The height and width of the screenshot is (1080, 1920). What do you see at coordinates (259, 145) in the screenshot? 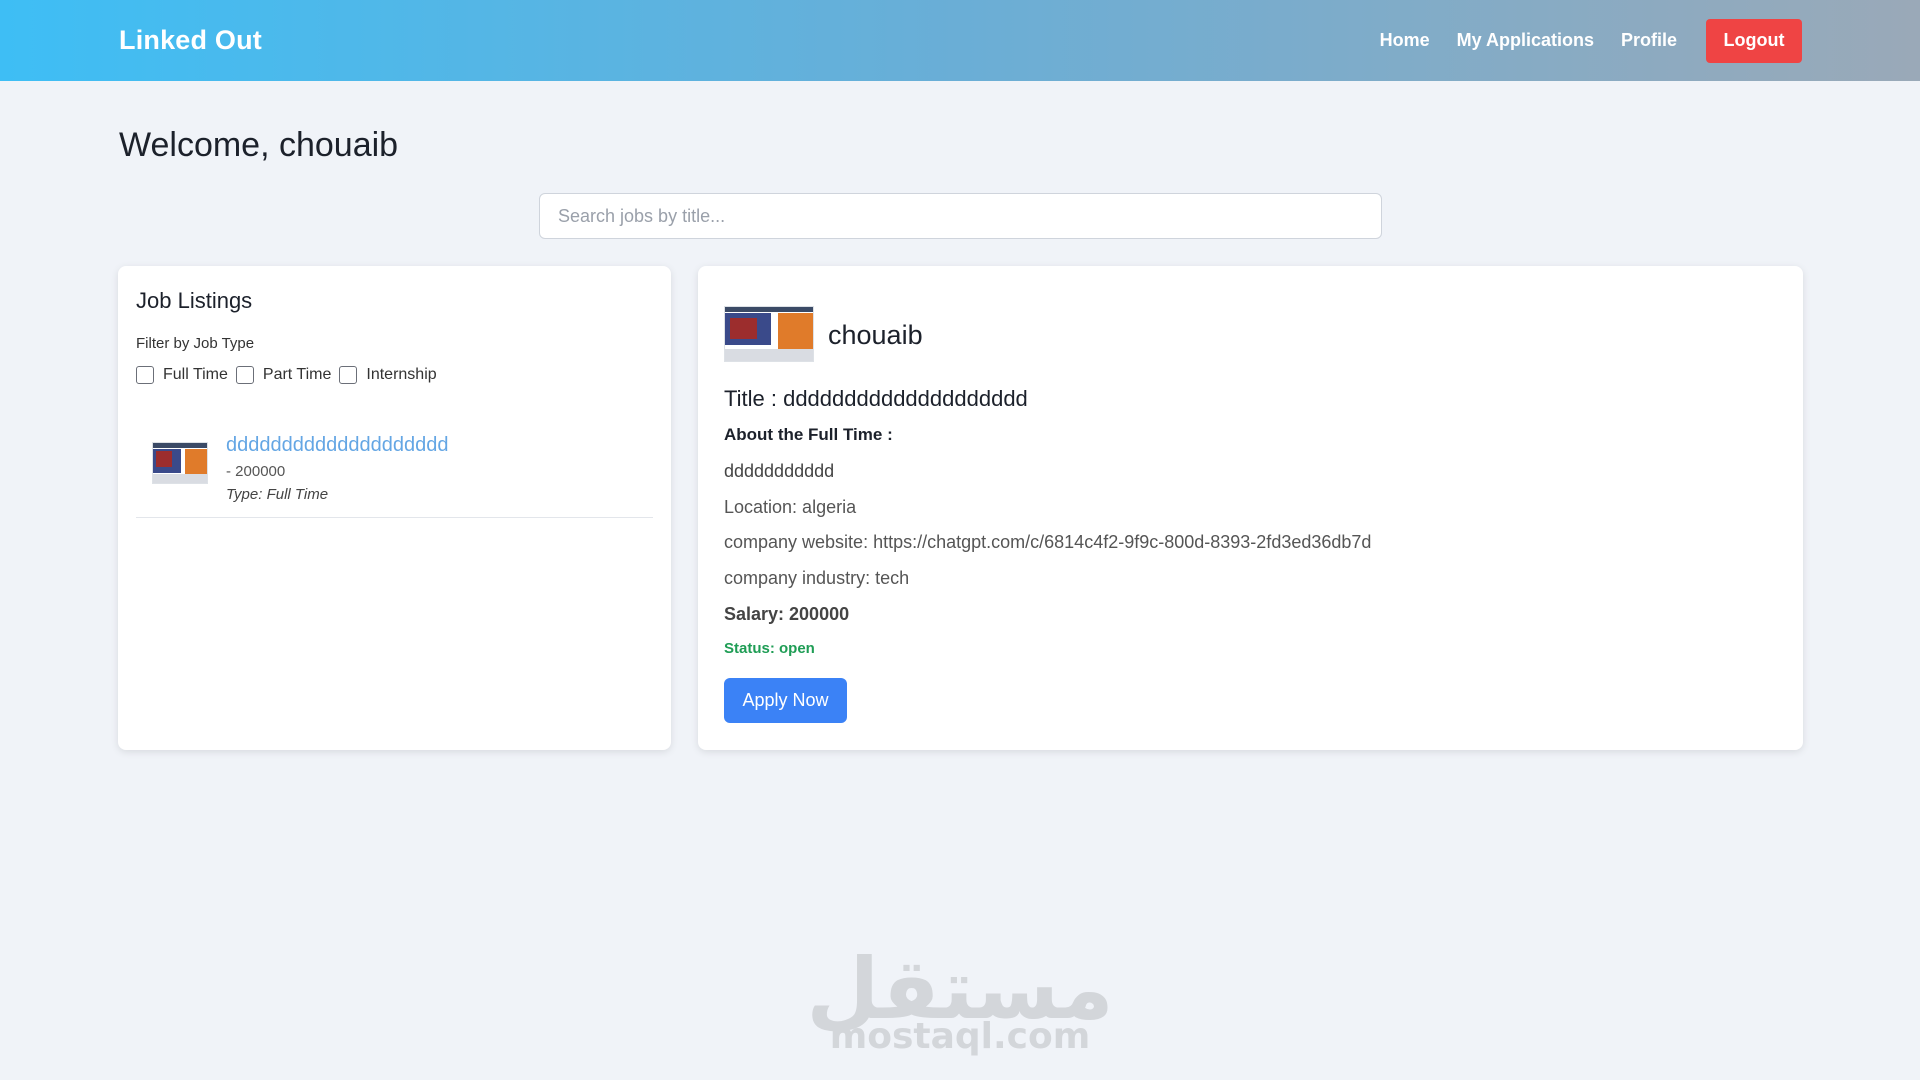
I see `welcome-heading: Welcome, chouaib` at bounding box center [259, 145].